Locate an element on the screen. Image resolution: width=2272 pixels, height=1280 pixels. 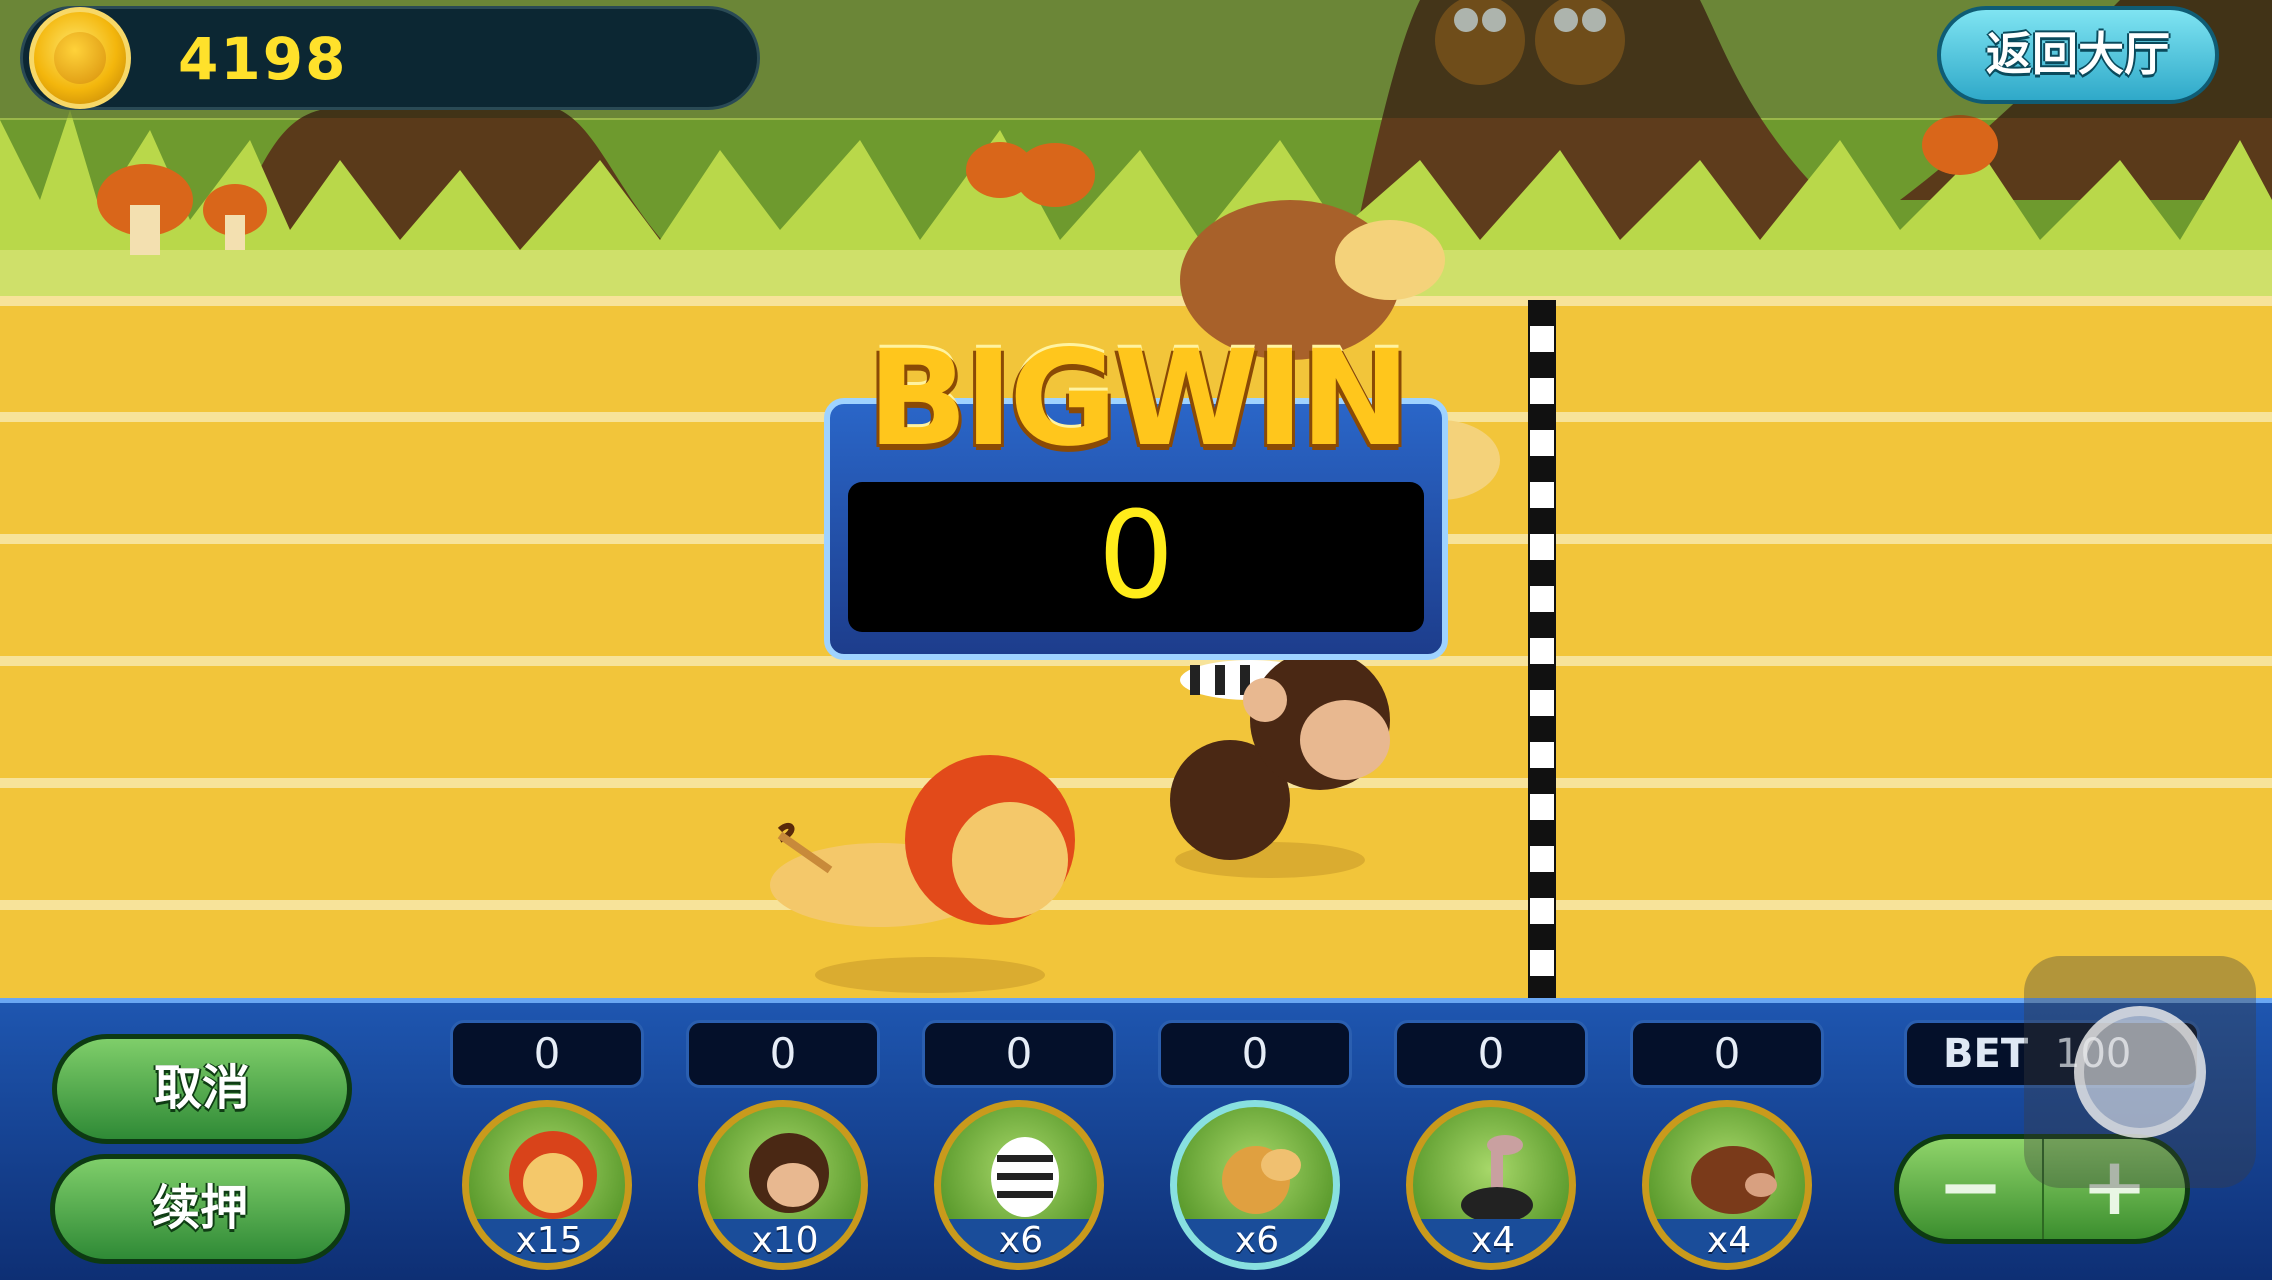
bet-count-boar: 0 is located at coordinates (1727, 1054).